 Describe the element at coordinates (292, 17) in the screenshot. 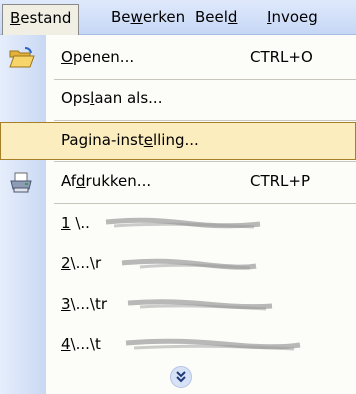

I see `menu-invoegen: Invoeg` at that location.